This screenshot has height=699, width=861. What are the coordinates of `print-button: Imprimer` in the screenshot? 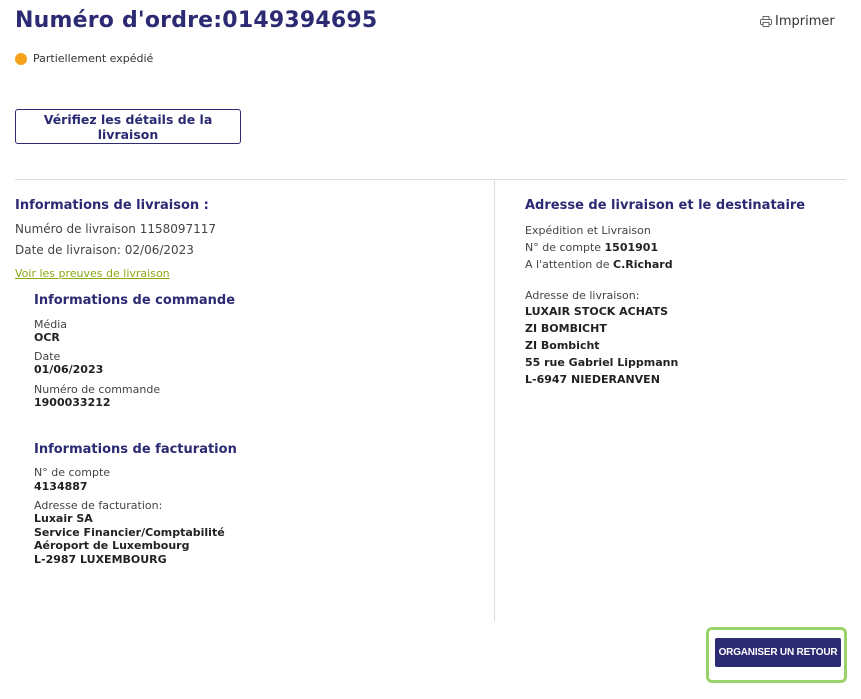 It's located at (797, 21).